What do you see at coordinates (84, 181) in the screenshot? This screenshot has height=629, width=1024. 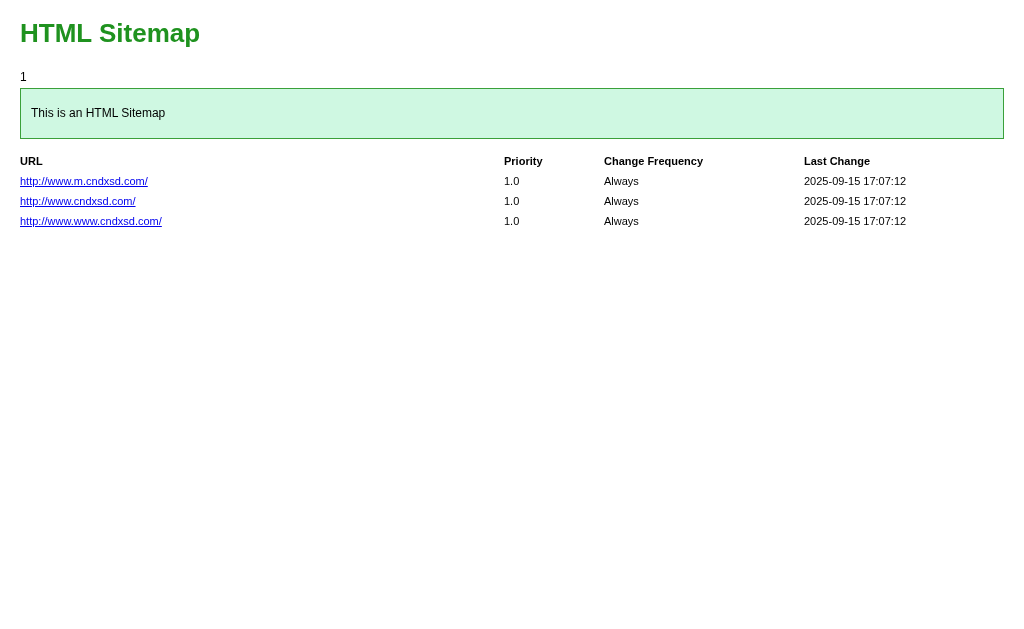 I see `url-link: http://www.m.cndxsd.com/` at bounding box center [84, 181].